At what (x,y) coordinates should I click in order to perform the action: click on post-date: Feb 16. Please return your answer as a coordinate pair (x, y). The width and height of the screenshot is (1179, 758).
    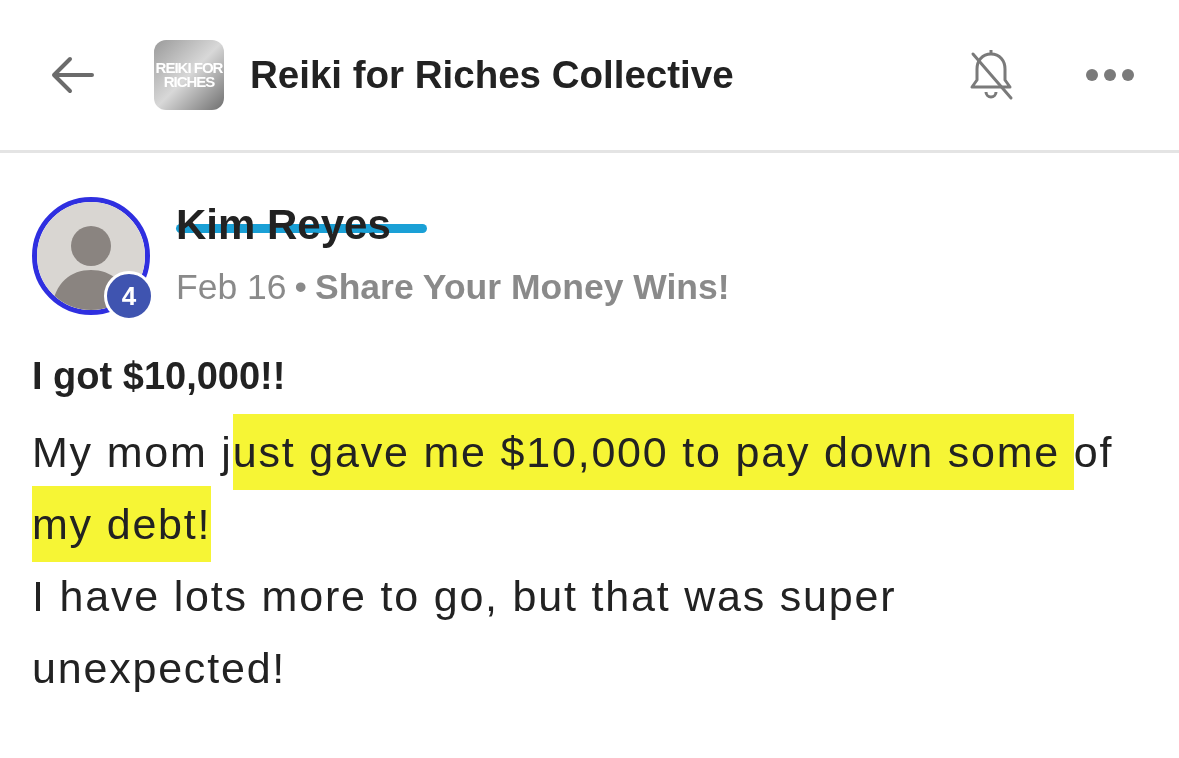
    Looking at the image, I should click on (231, 287).